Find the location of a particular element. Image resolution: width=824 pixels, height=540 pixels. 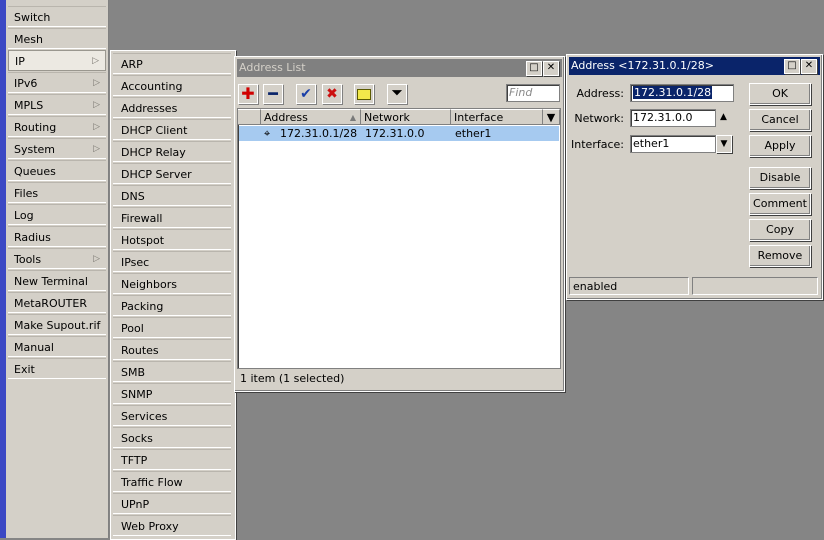

menu-item-metarouter: MetaROUTER is located at coordinates (57, 302).